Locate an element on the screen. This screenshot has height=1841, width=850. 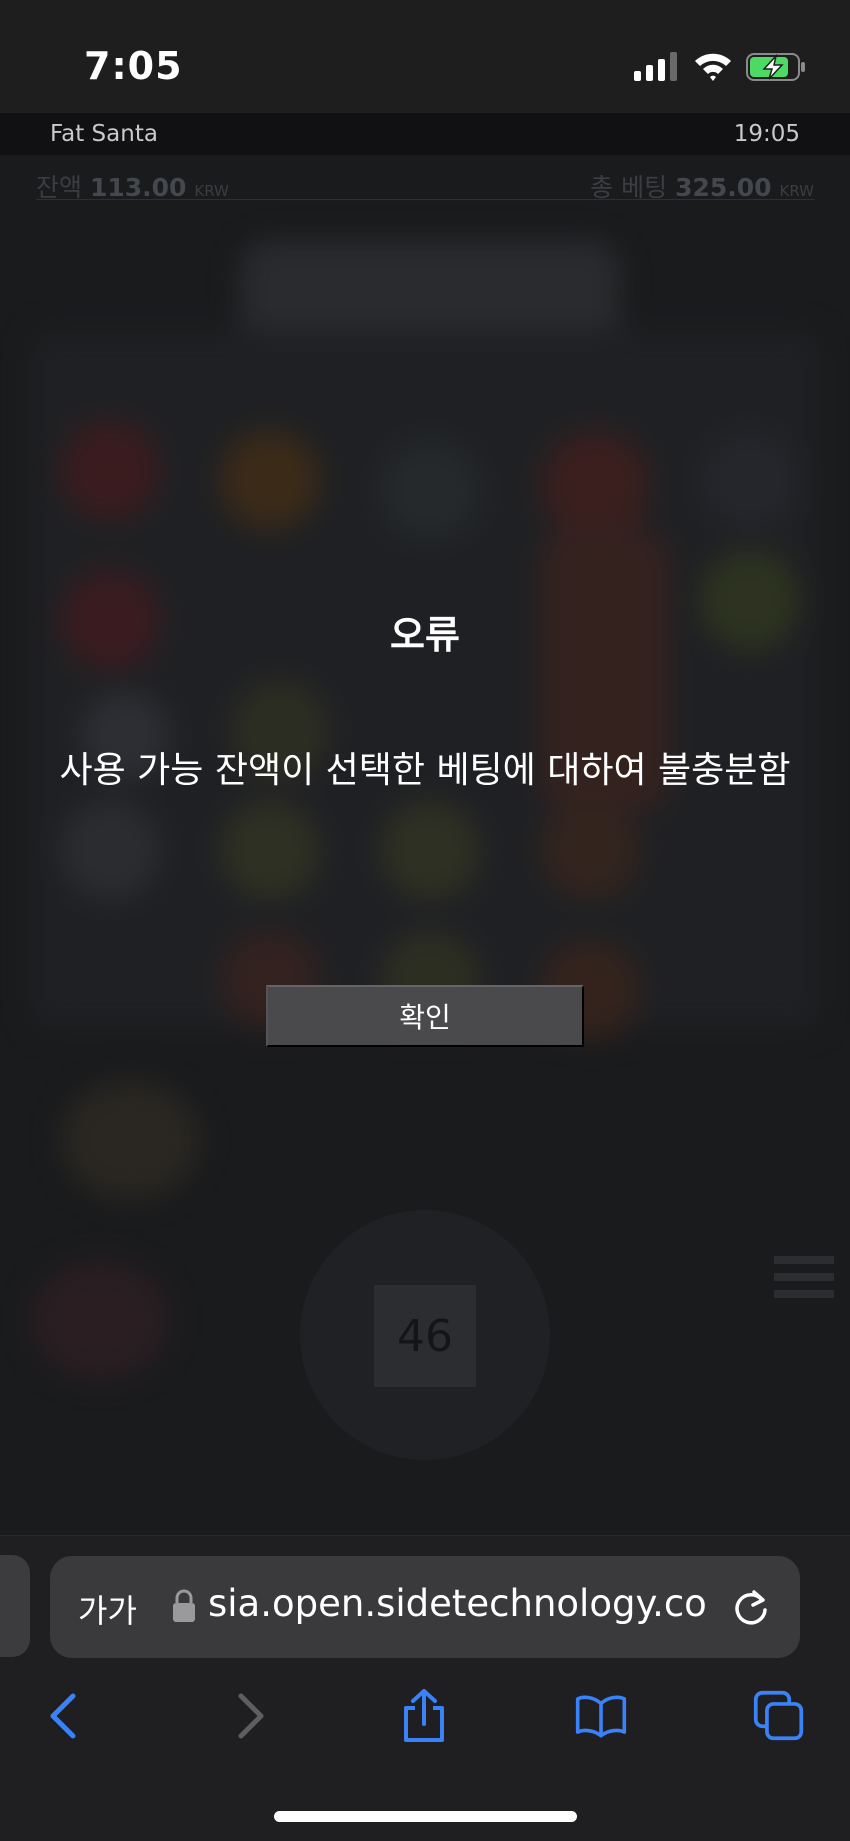
url-text: sia.open.sidetechnology.co is located at coordinates (457, 1603).